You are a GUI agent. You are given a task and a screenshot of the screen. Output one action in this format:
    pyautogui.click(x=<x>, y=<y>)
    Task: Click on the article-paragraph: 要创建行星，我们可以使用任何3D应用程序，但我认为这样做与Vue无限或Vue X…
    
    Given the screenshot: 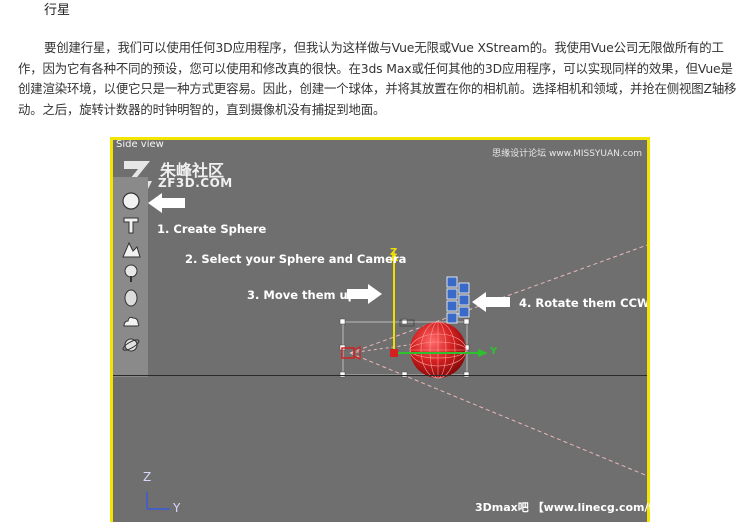 What is the action you would take?
    pyautogui.click(x=377, y=78)
    